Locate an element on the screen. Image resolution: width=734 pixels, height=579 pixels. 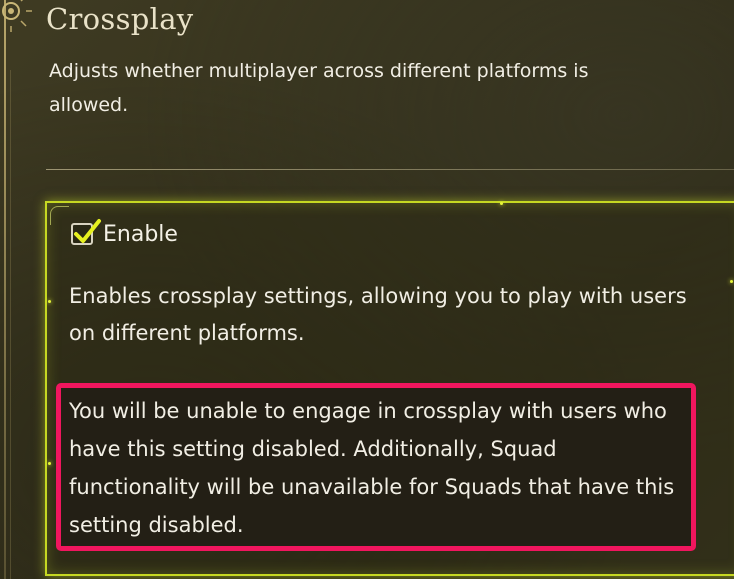
frame-left-line-inner is located at coordinates (10, 324).